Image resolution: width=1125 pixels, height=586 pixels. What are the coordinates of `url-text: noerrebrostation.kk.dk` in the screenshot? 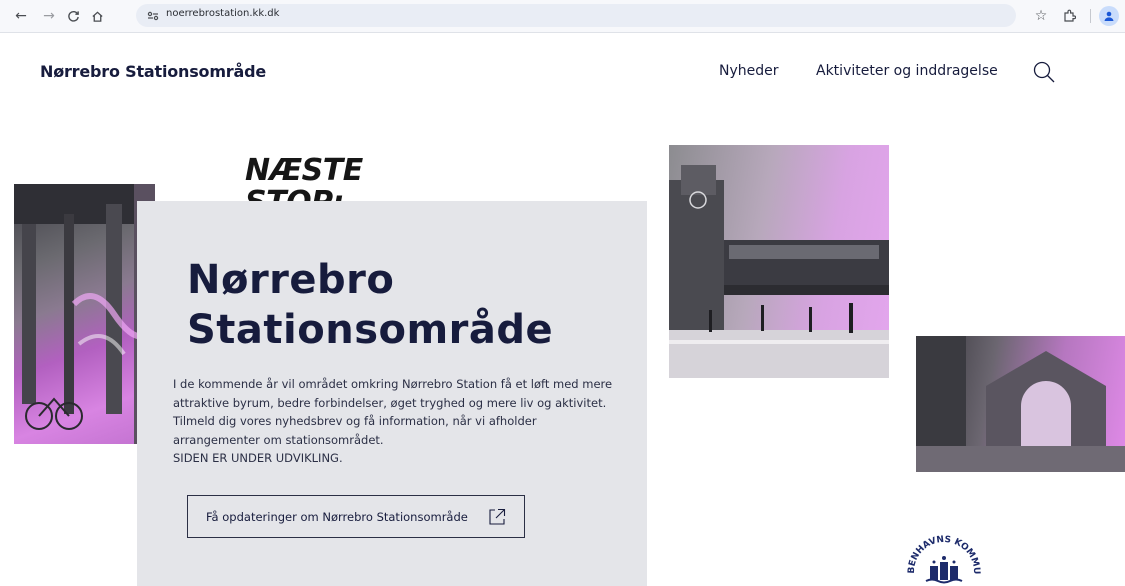 It's located at (222, 13).